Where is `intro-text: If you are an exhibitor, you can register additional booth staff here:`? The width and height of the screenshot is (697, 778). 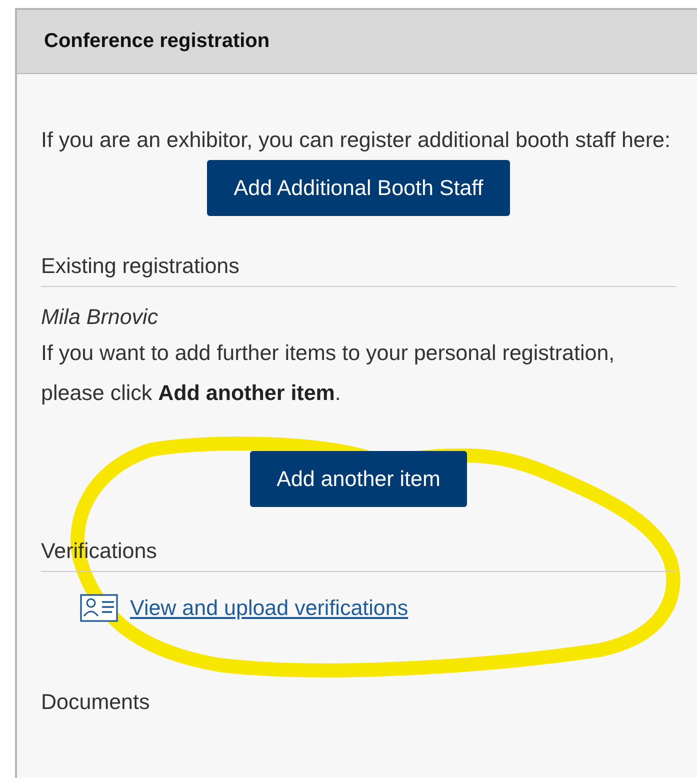 intro-text: If you are an exhibitor, you can register additional booth staff here: is located at coordinates (356, 140).